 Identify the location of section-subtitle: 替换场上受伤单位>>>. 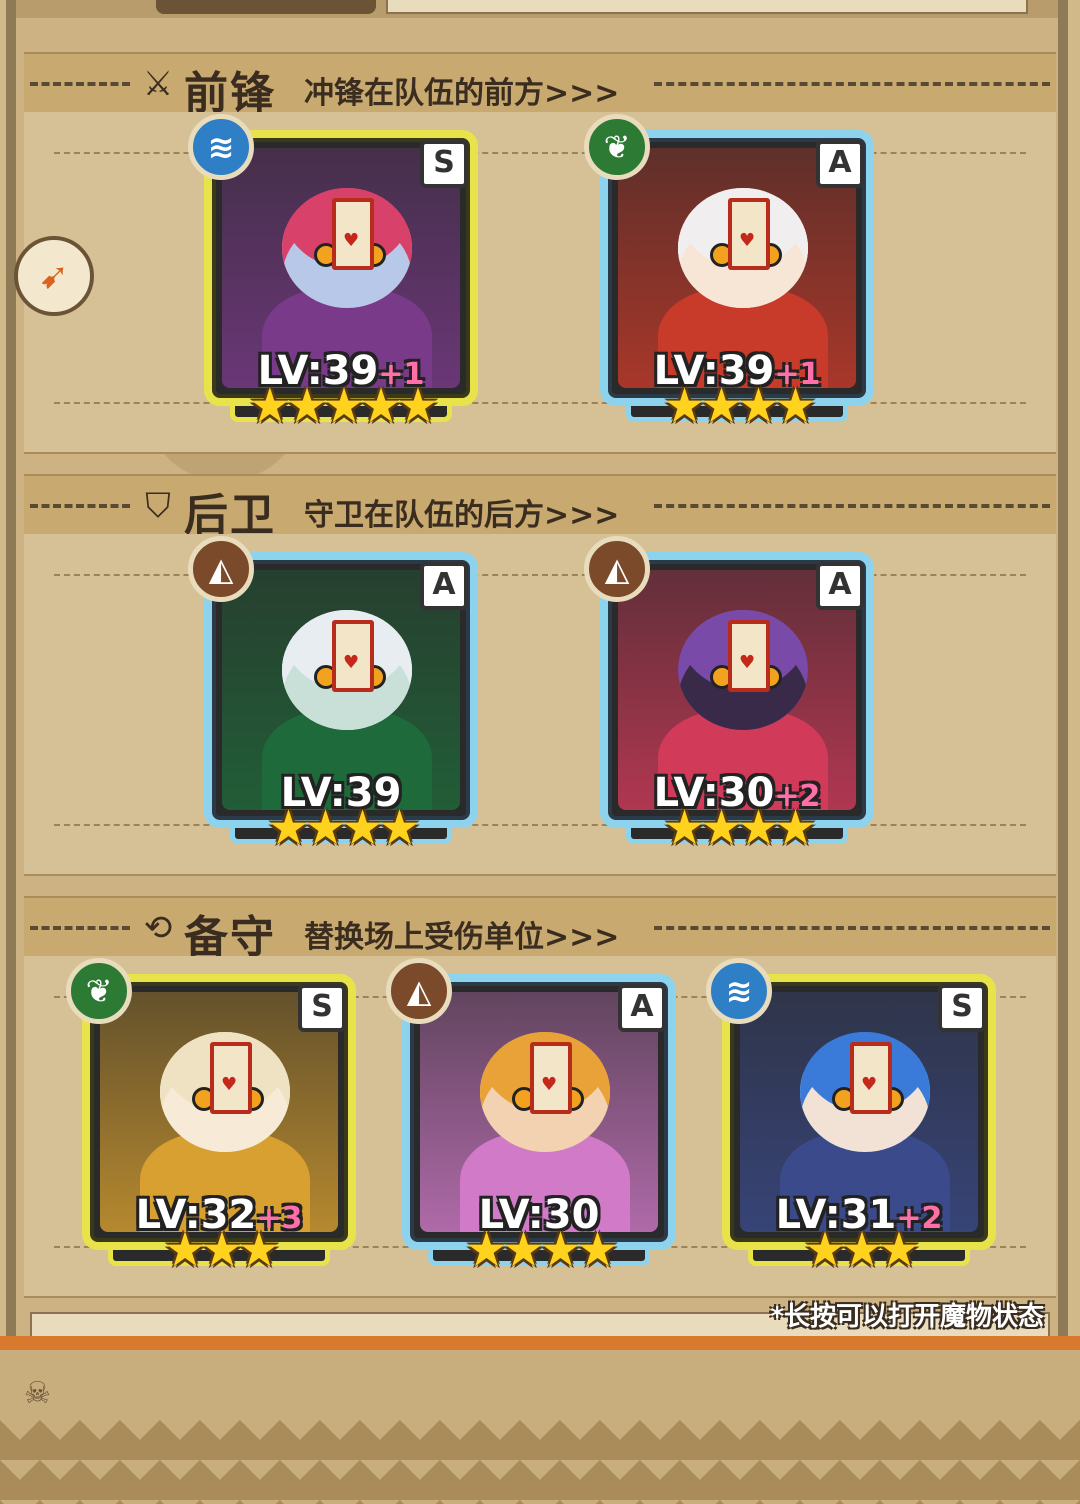
(462, 937).